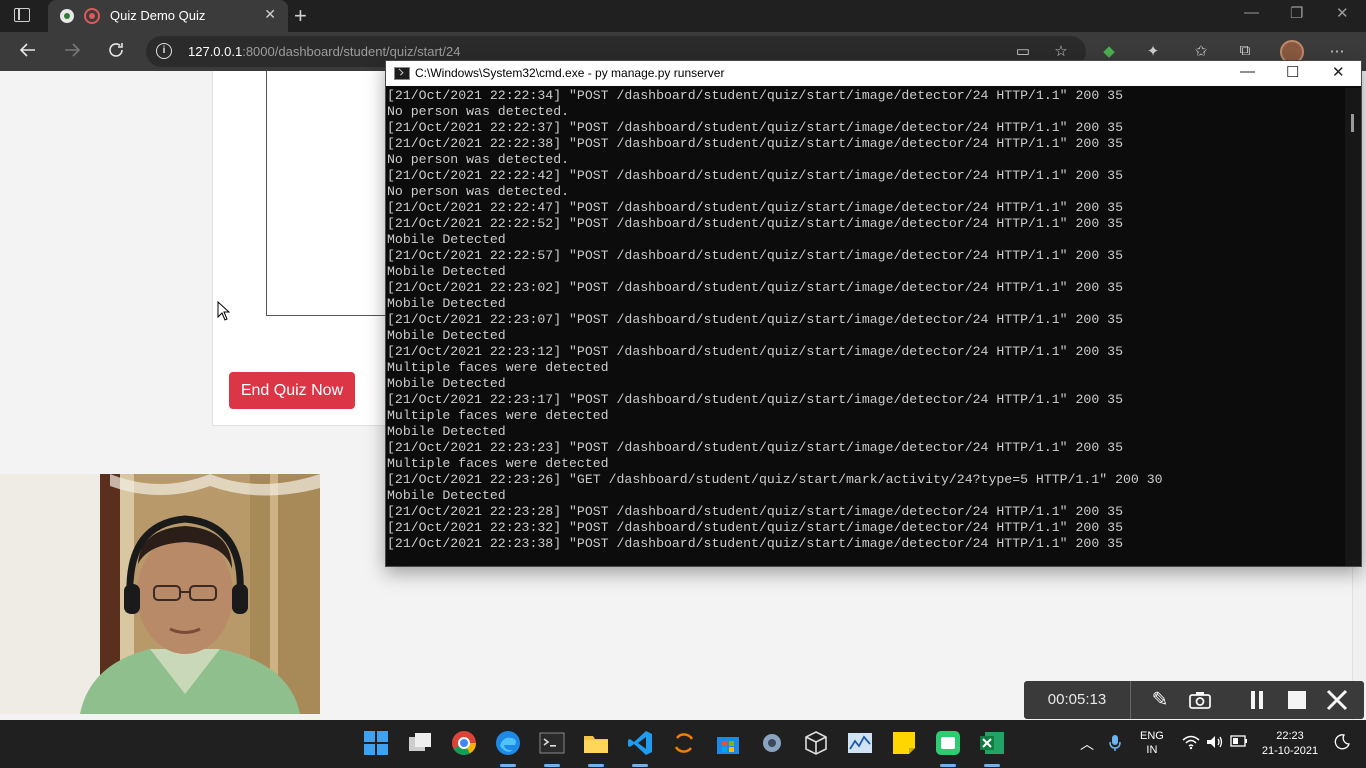 The image size is (1366, 768). What do you see at coordinates (1292, 72) in the screenshot?
I see `cmd-maximize-icon: ☐` at bounding box center [1292, 72].